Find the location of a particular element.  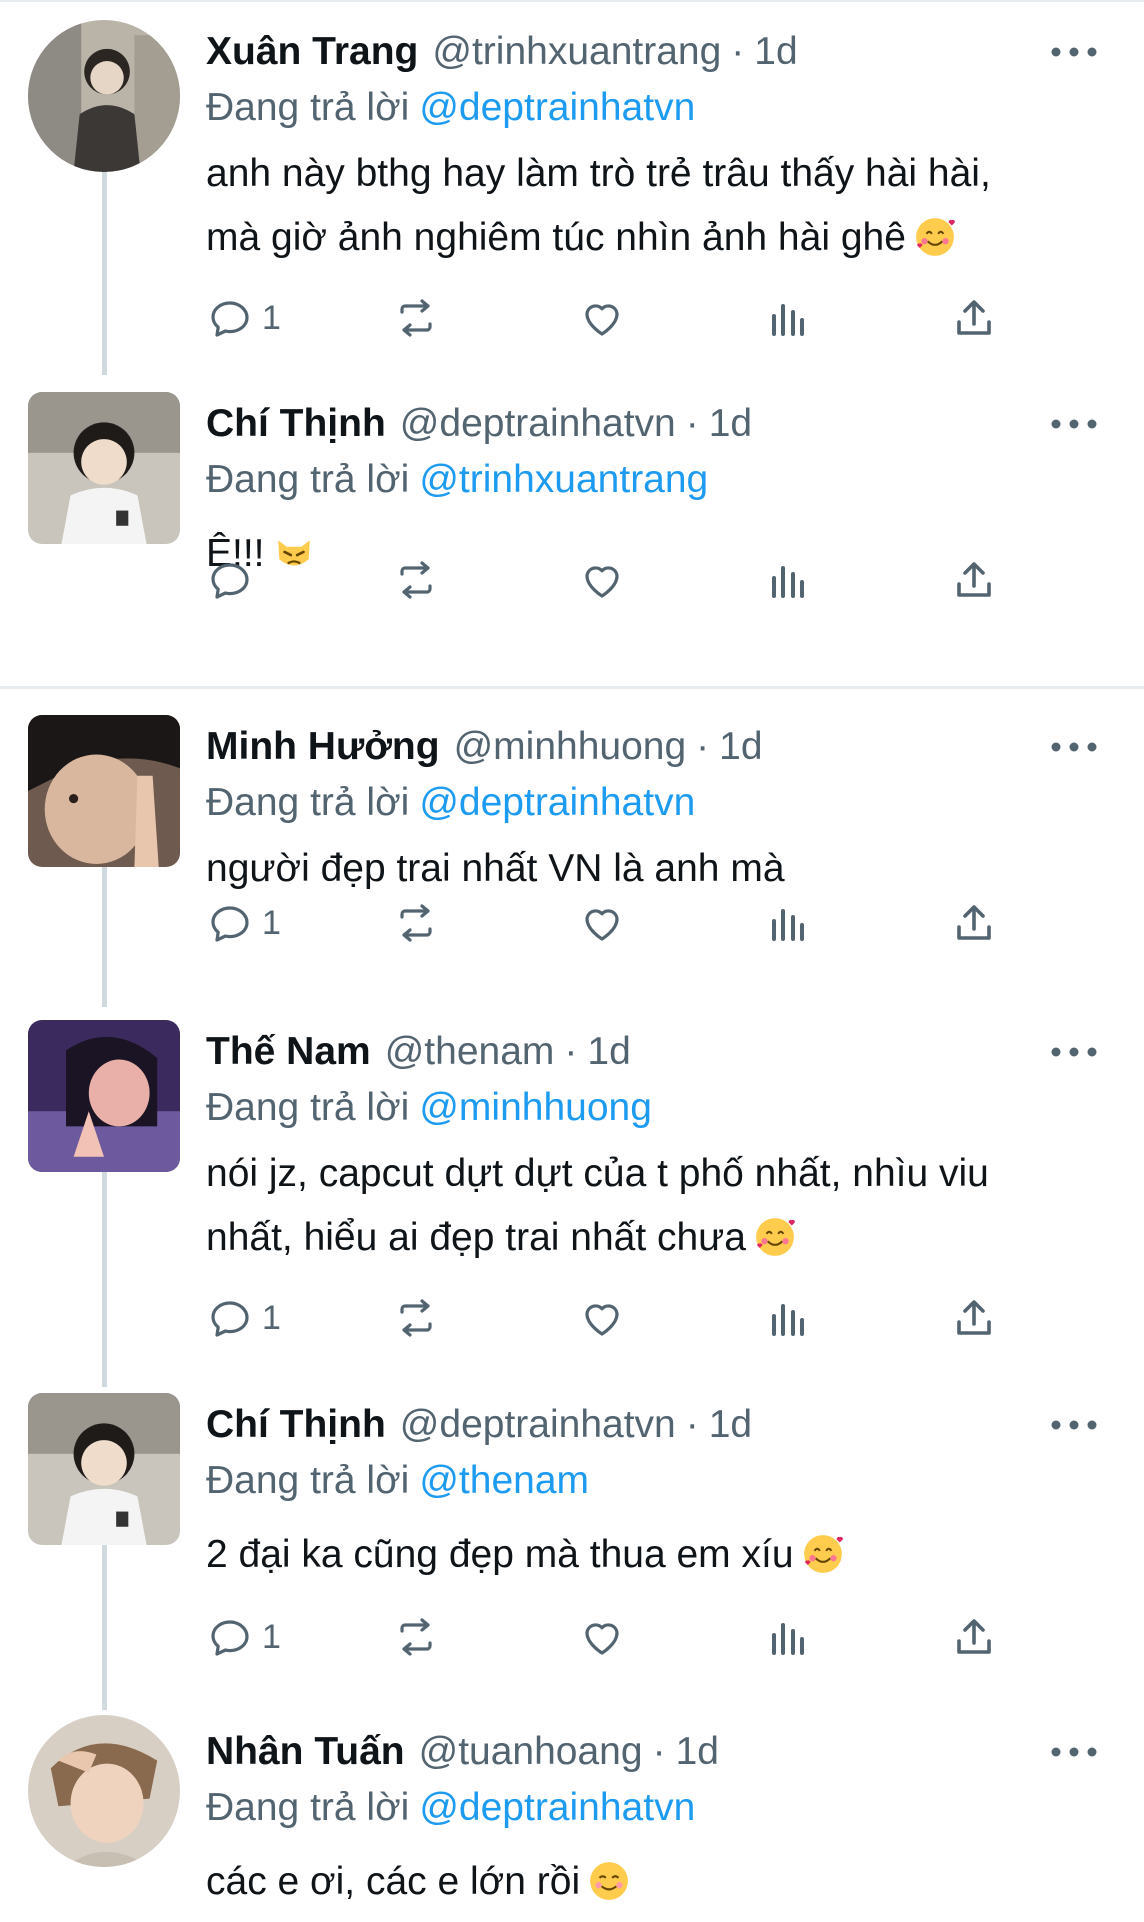

tweet-text-line: 2 đại ka cũng đẹp mà thua em xíu is located at coordinates (500, 1554).